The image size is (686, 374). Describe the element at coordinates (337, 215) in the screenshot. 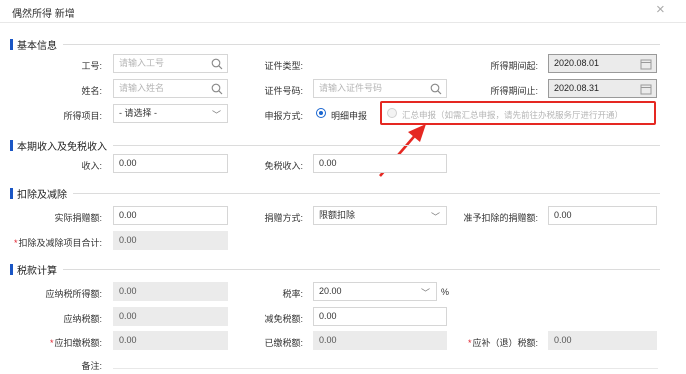

I see `donation-method-value: 限额扣除` at that location.